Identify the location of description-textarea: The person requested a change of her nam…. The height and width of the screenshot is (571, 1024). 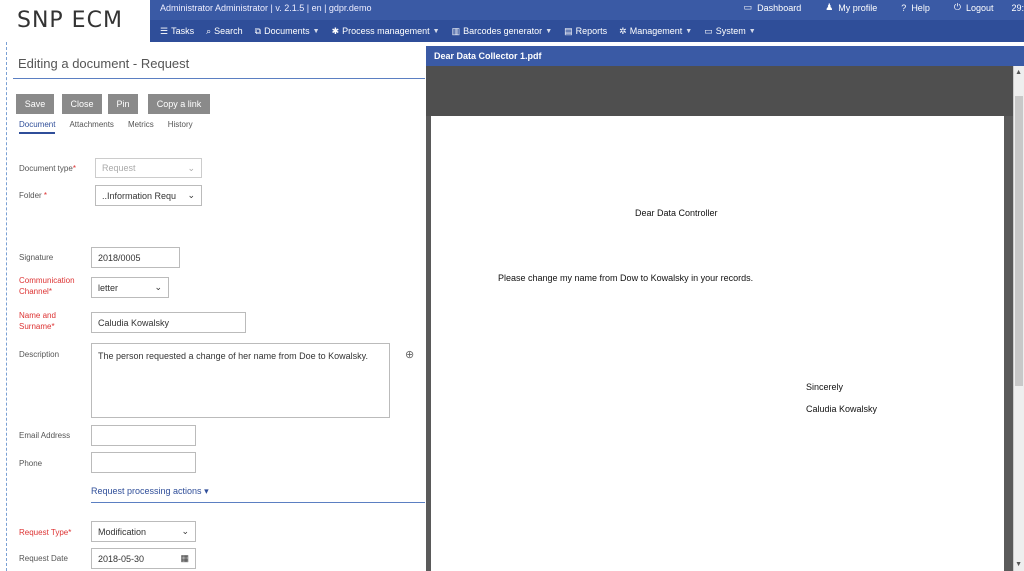
(240, 380).